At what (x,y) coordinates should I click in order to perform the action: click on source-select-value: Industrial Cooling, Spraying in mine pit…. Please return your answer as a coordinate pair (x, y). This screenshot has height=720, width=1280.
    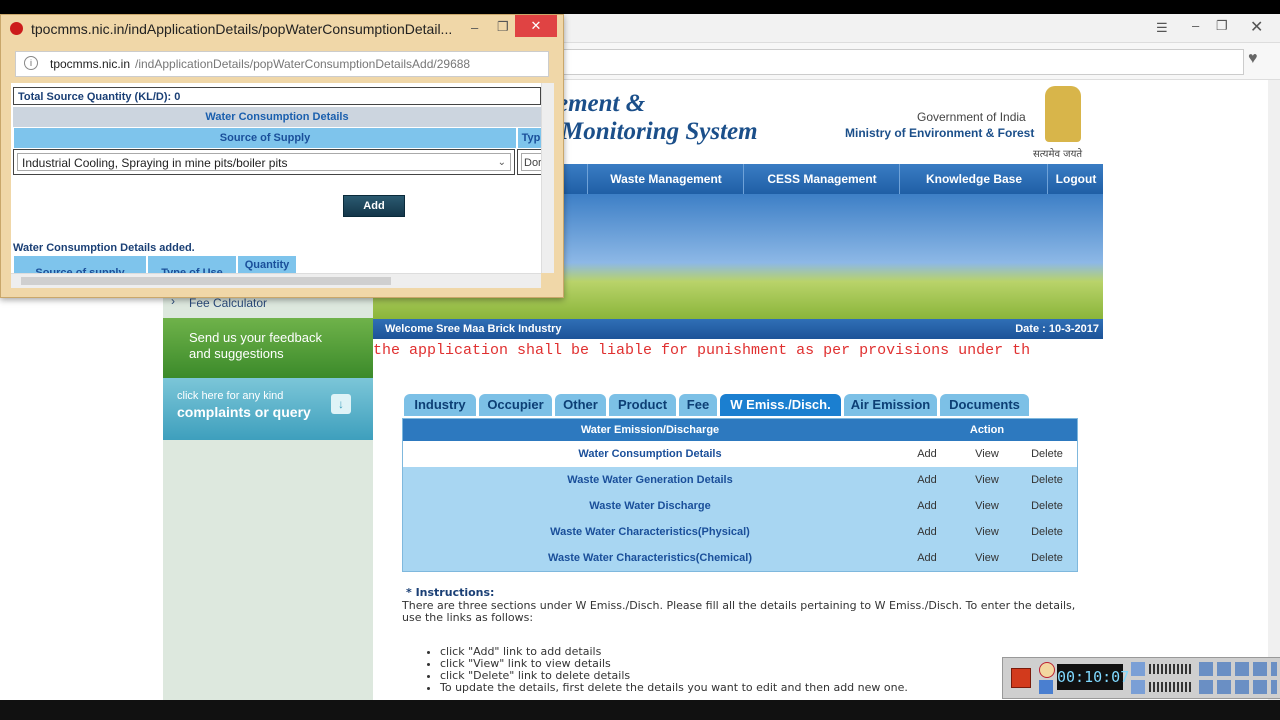
    Looking at the image, I should click on (155, 163).